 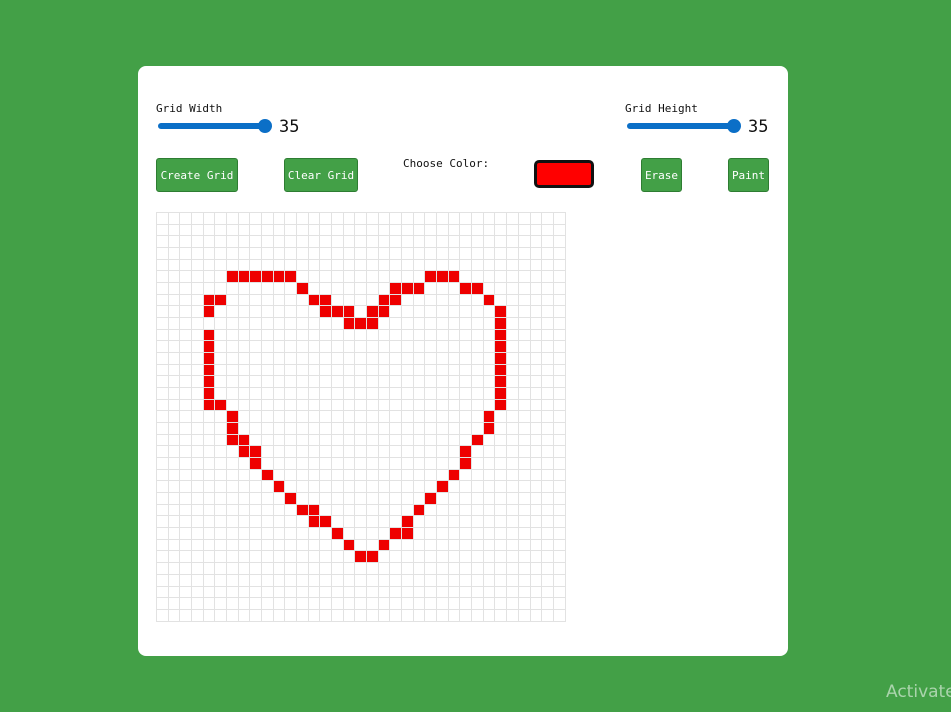 What do you see at coordinates (734, 126) in the screenshot?
I see `grid-height-slider-thumb` at bounding box center [734, 126].